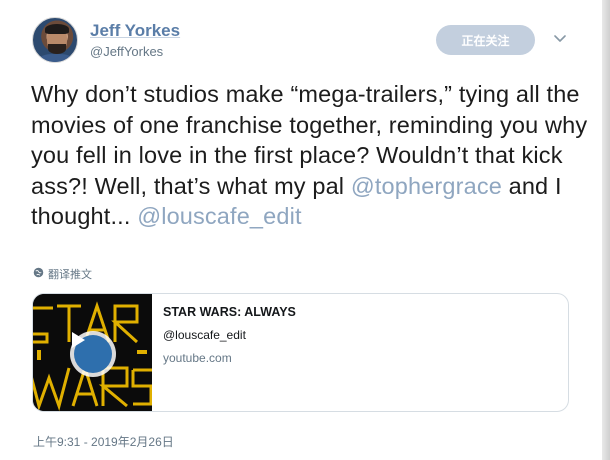 Image resolution: width=610 pixels, height=460 pixels. Describe the element at coordinates (219, 216) in the screenshot. I see `mention-louscafe-edit: @louscafe_edit` at that location.